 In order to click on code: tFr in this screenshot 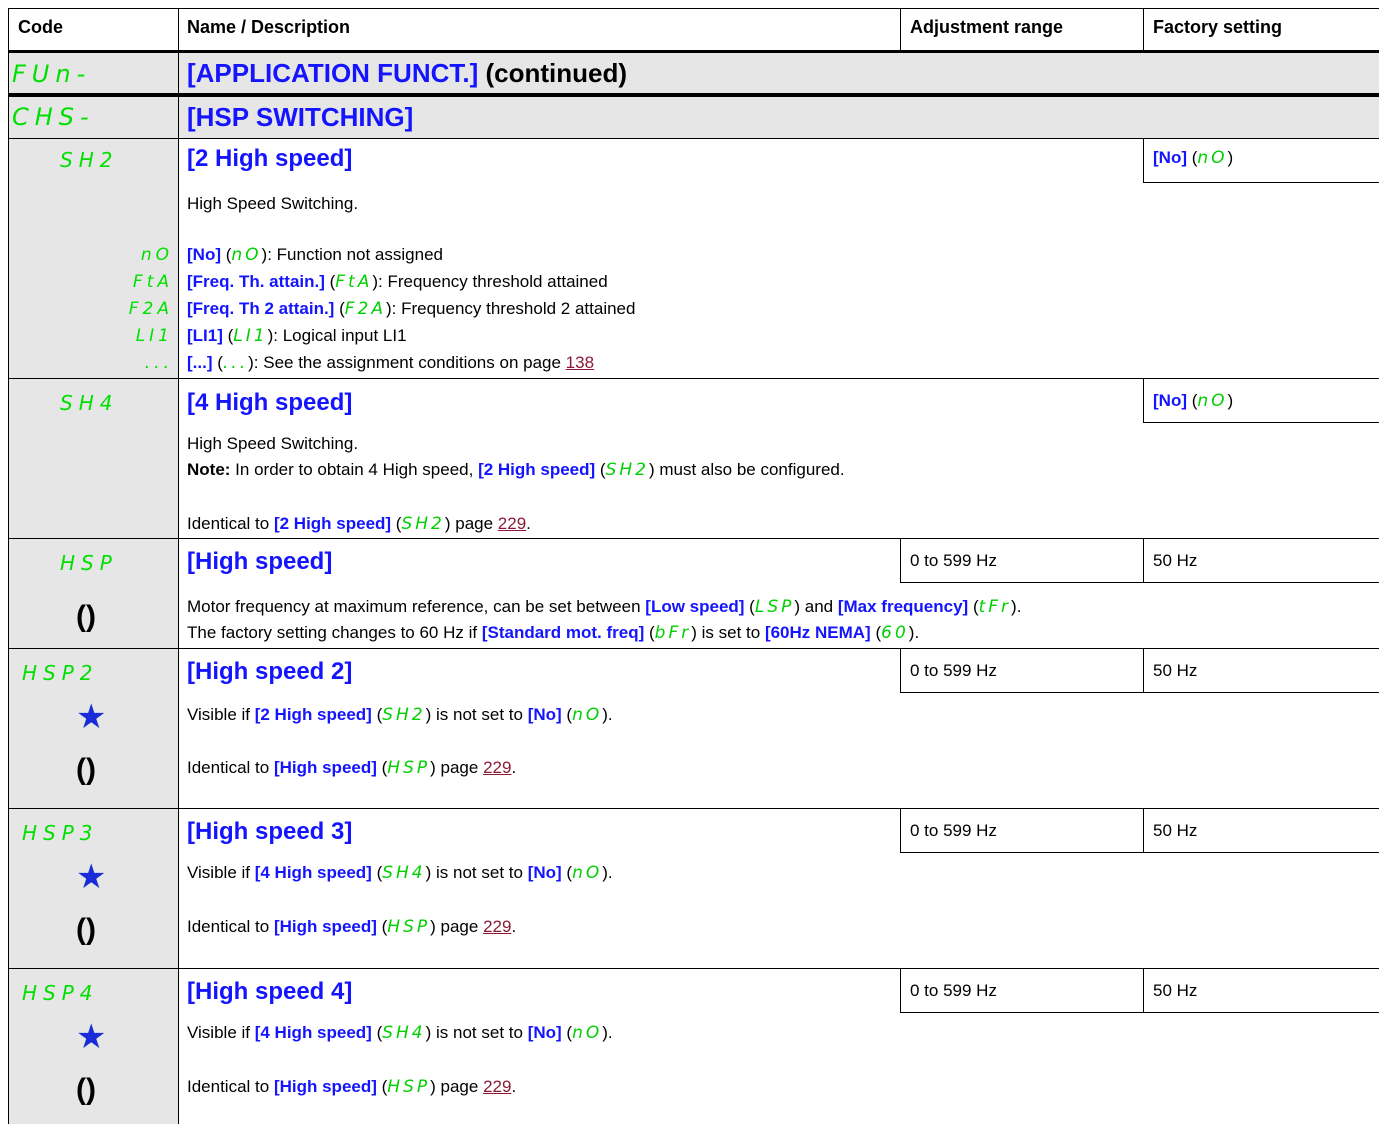, I will do `click(995, 607)`.